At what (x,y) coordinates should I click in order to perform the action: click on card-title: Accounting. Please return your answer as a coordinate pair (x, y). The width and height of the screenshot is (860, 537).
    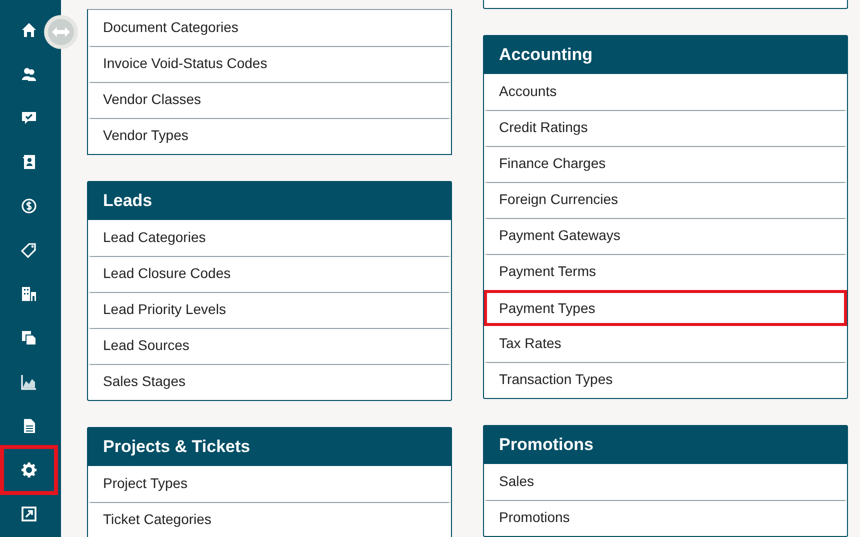
    Looking at the image, I should click on (665, 55).